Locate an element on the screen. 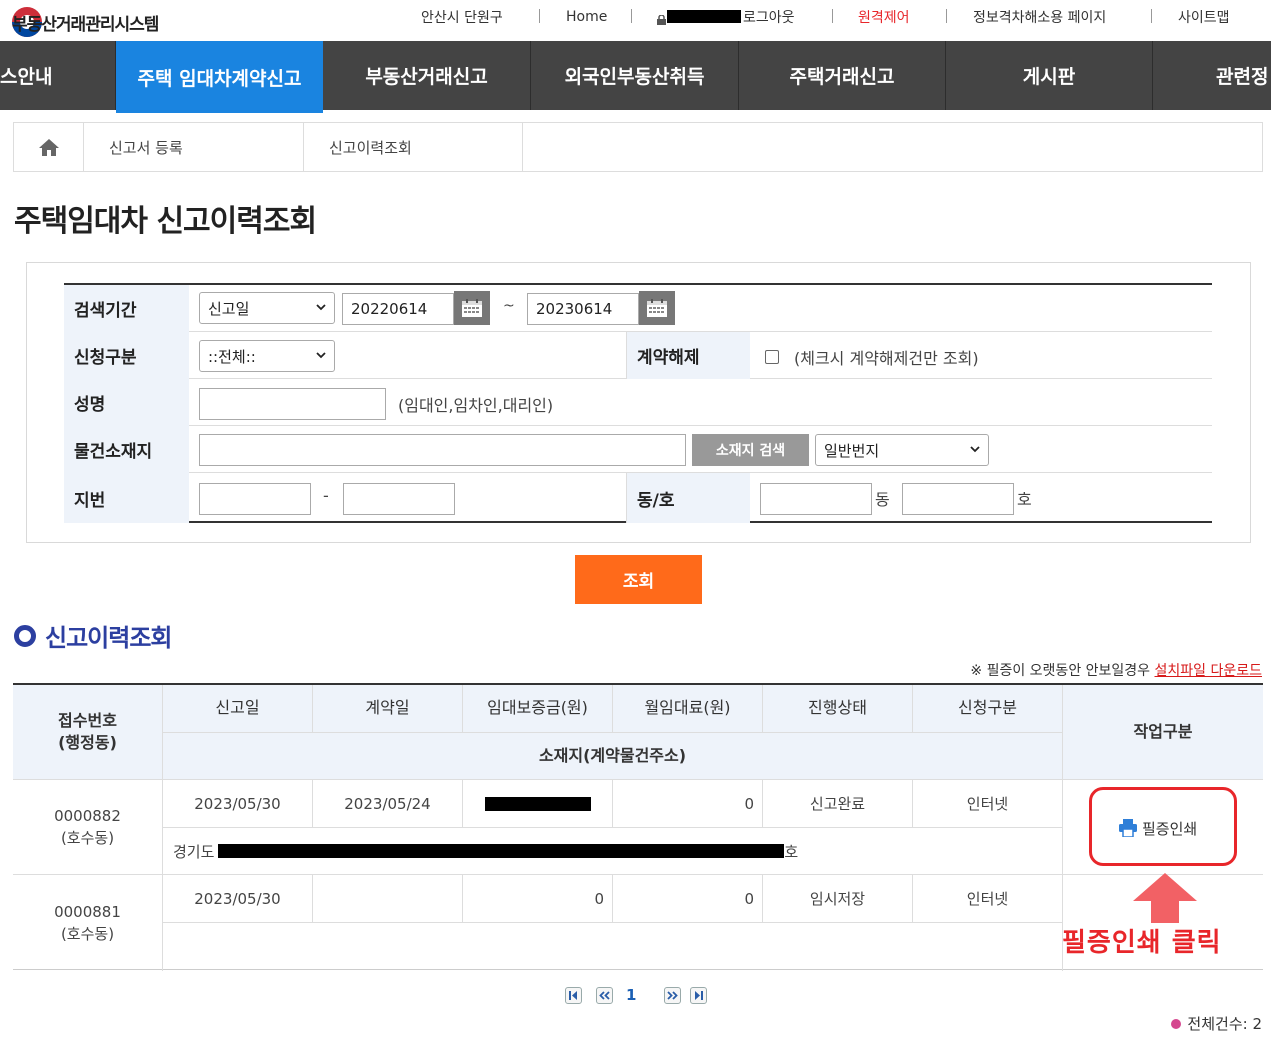  last-page-button is located at coordinates (698, 995).